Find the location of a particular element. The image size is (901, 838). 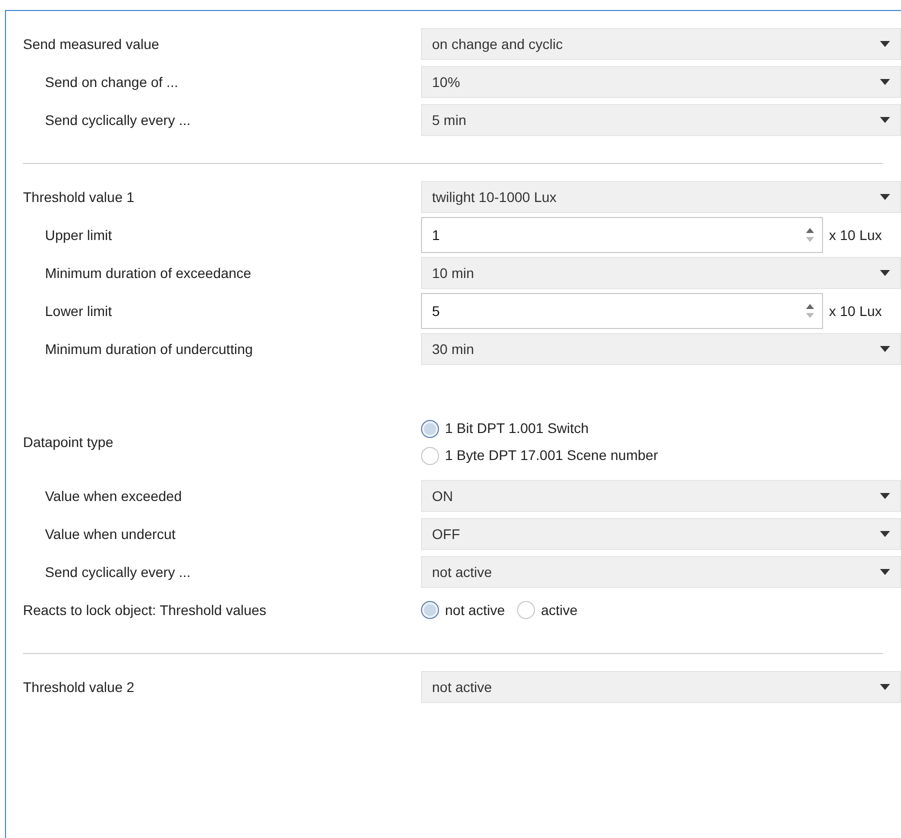

field-label: Threshold value 1 is located at coordinates (79, 197).